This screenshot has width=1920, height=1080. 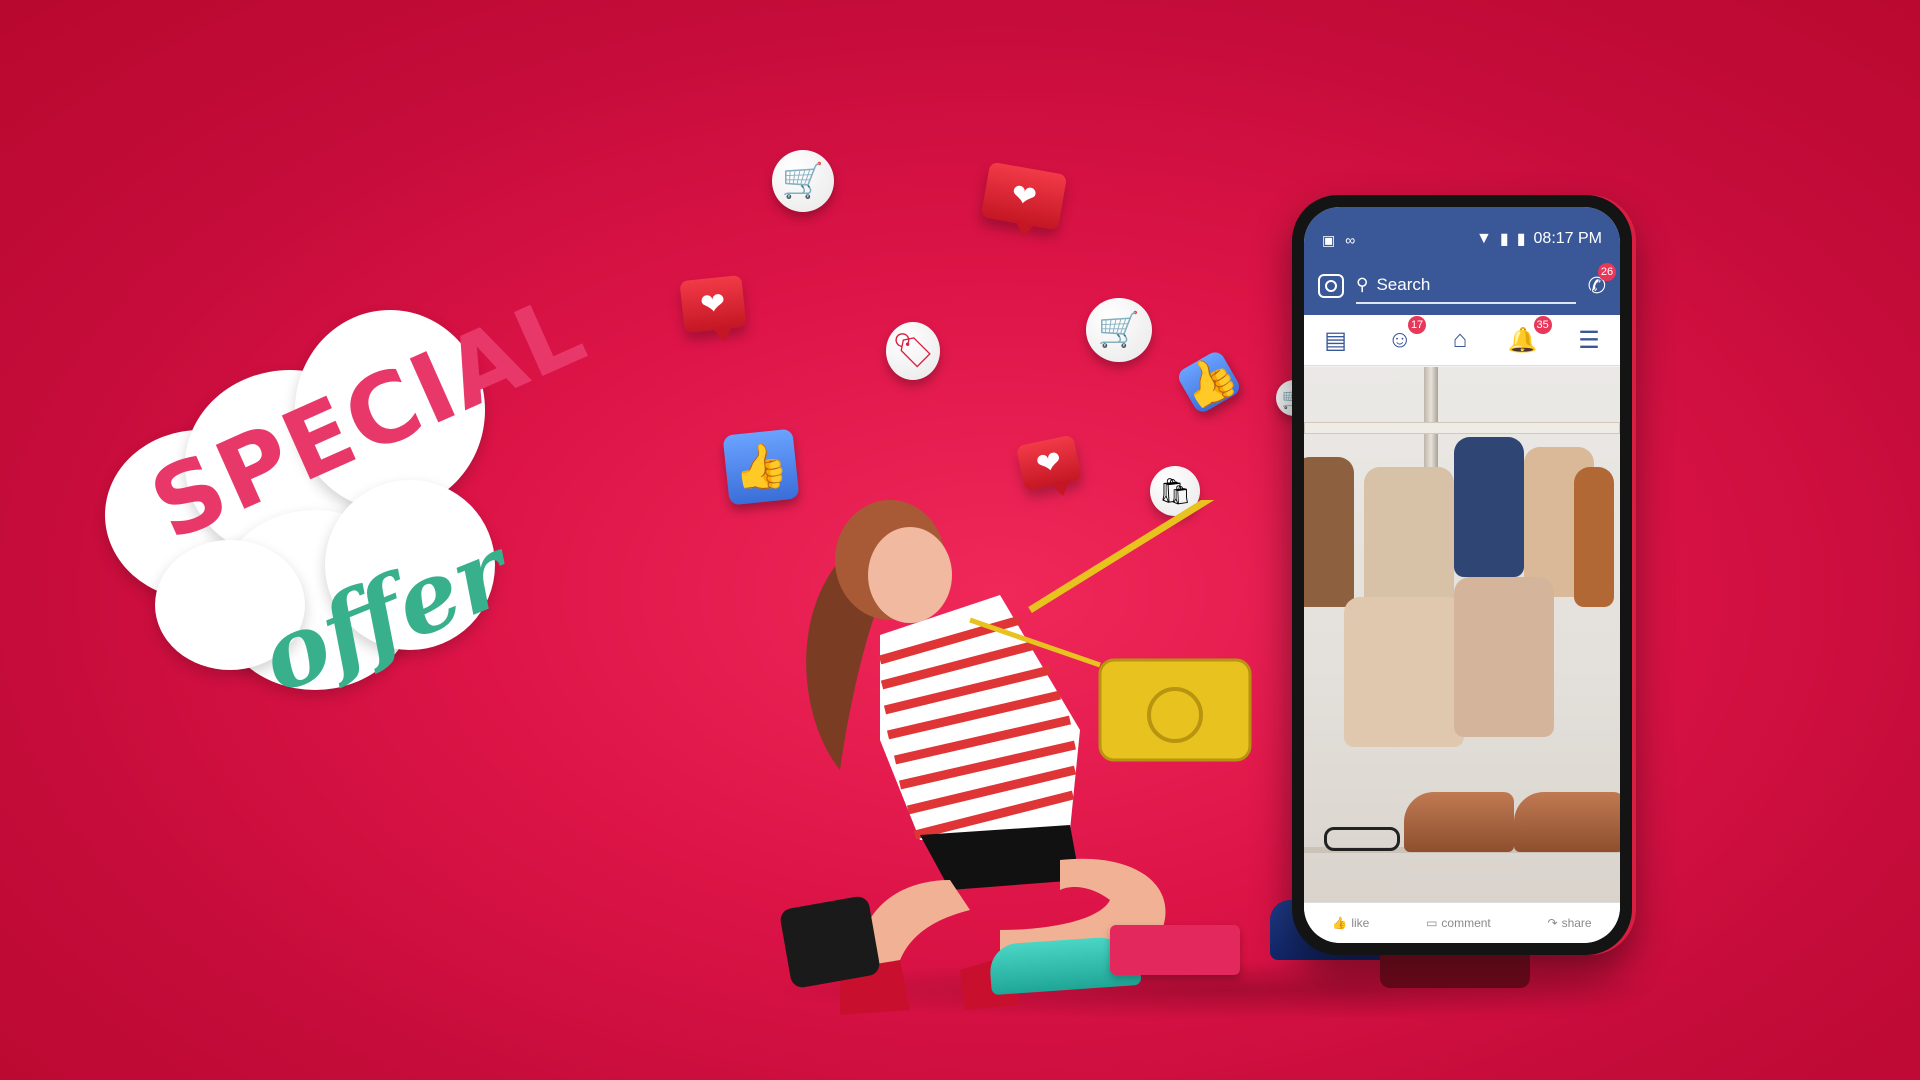 What do you see at coordinates (913, 351) in the screenshot?
I see `price-tag-icon: 🏷` at bounding box center [913, 351].